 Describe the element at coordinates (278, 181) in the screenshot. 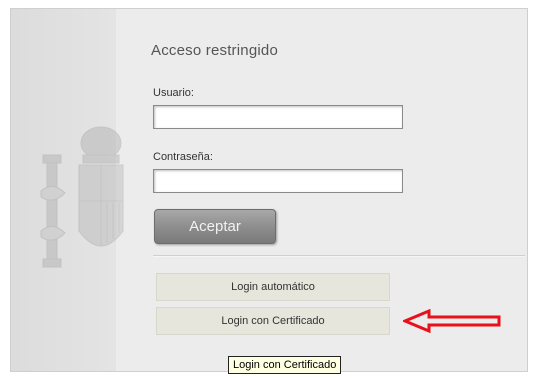

I see `password-field` at that location.